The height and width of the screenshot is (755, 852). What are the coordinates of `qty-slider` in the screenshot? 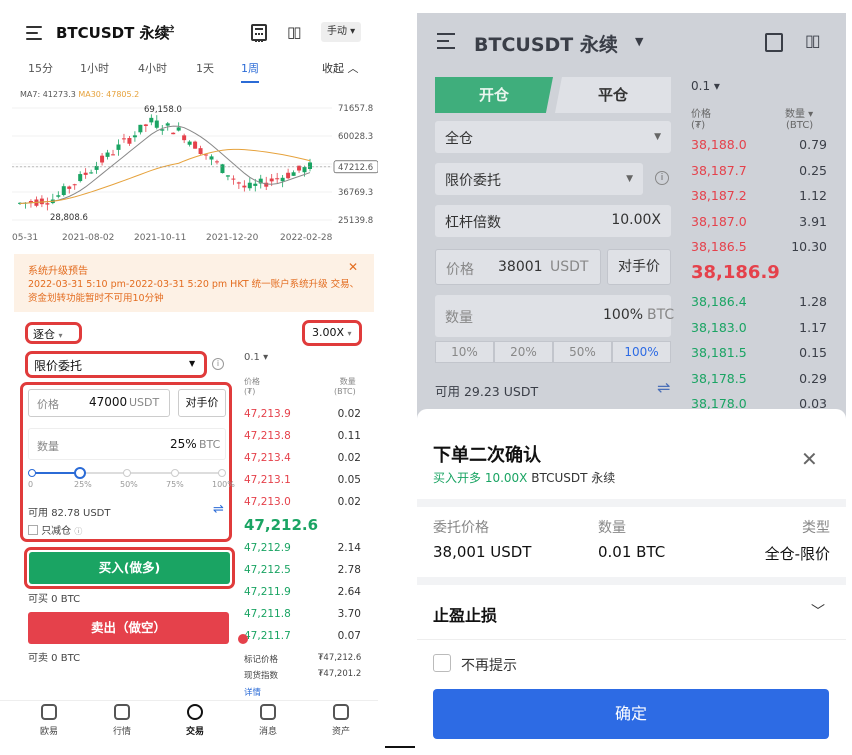 It's located at (127, 473).